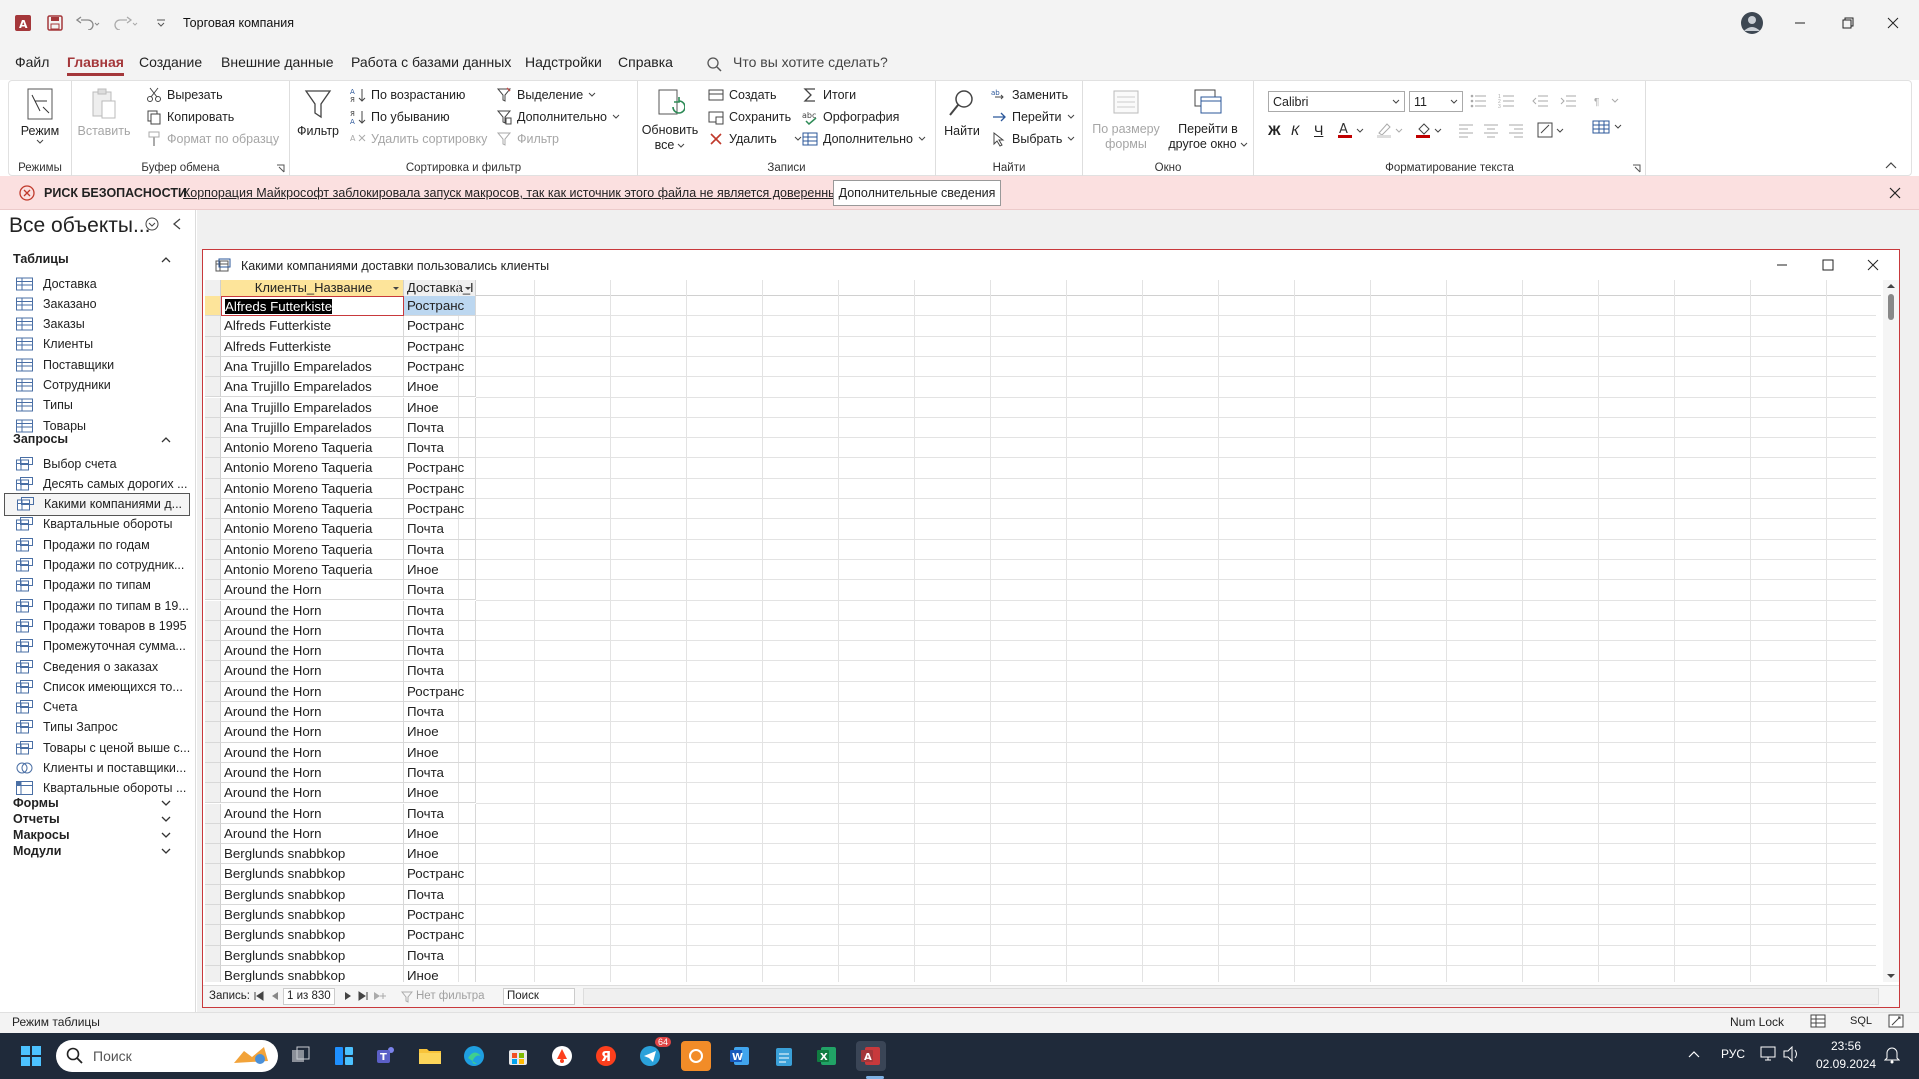  I want to click on scroll-thumb, so click(1891, 307).